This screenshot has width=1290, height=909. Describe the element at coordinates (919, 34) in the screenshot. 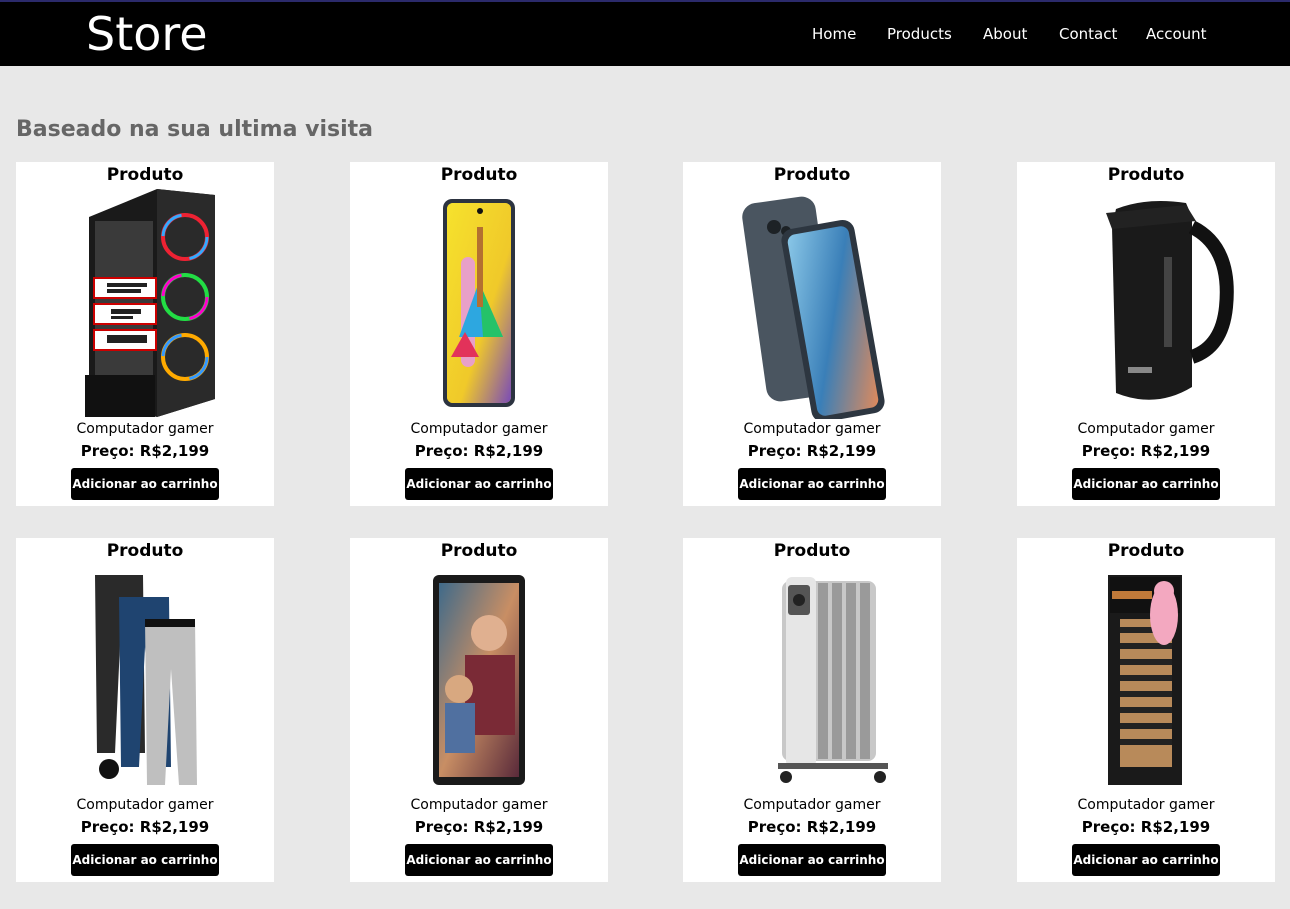

I see `nav-products: Products` at that location.